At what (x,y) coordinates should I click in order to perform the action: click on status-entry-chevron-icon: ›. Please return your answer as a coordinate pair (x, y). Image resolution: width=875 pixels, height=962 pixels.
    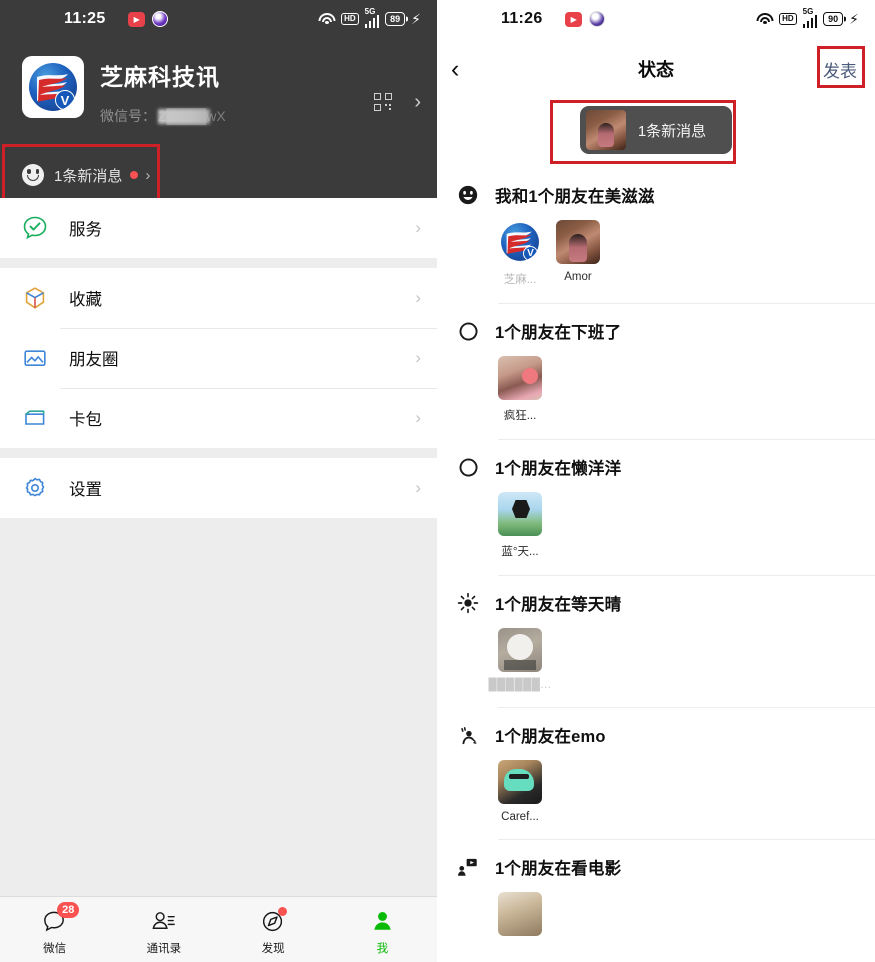
    Looking at the image, I should click on (148, 175).